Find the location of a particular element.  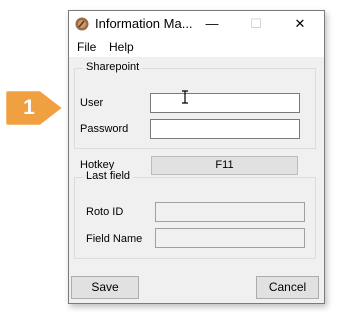

close-button: ✕ is located at coordinates (300, 24).